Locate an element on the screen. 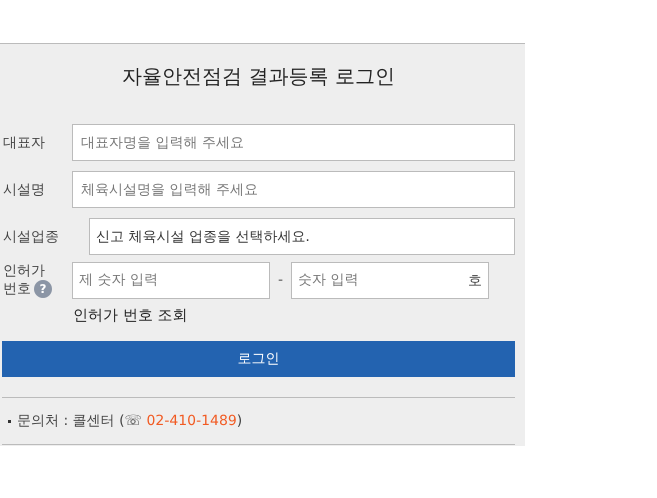 This screenshot has width=657, height=498. input-field: 대표자명을 입력해 주세요 is located at coordinates (293, 142).